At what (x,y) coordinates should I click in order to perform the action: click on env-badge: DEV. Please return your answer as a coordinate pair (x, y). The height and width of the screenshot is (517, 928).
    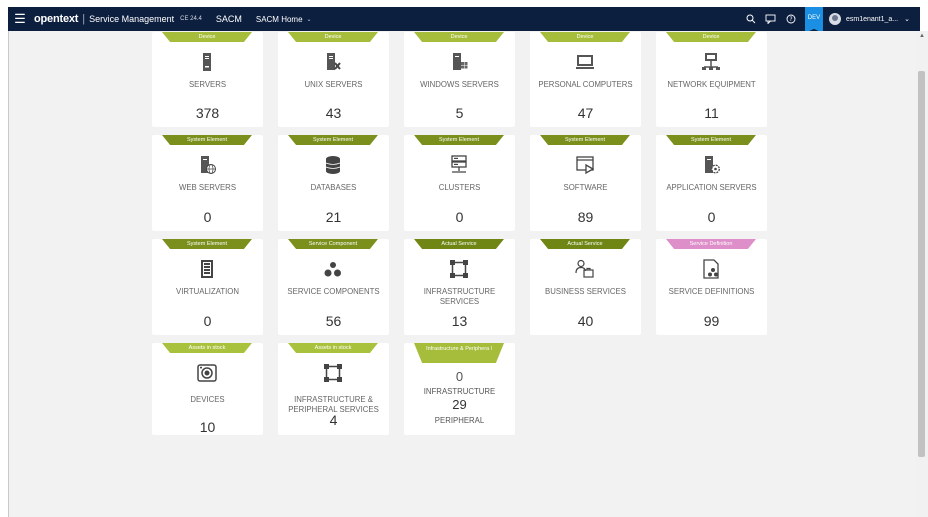
    Looking at the image, I should click on (813, 20).